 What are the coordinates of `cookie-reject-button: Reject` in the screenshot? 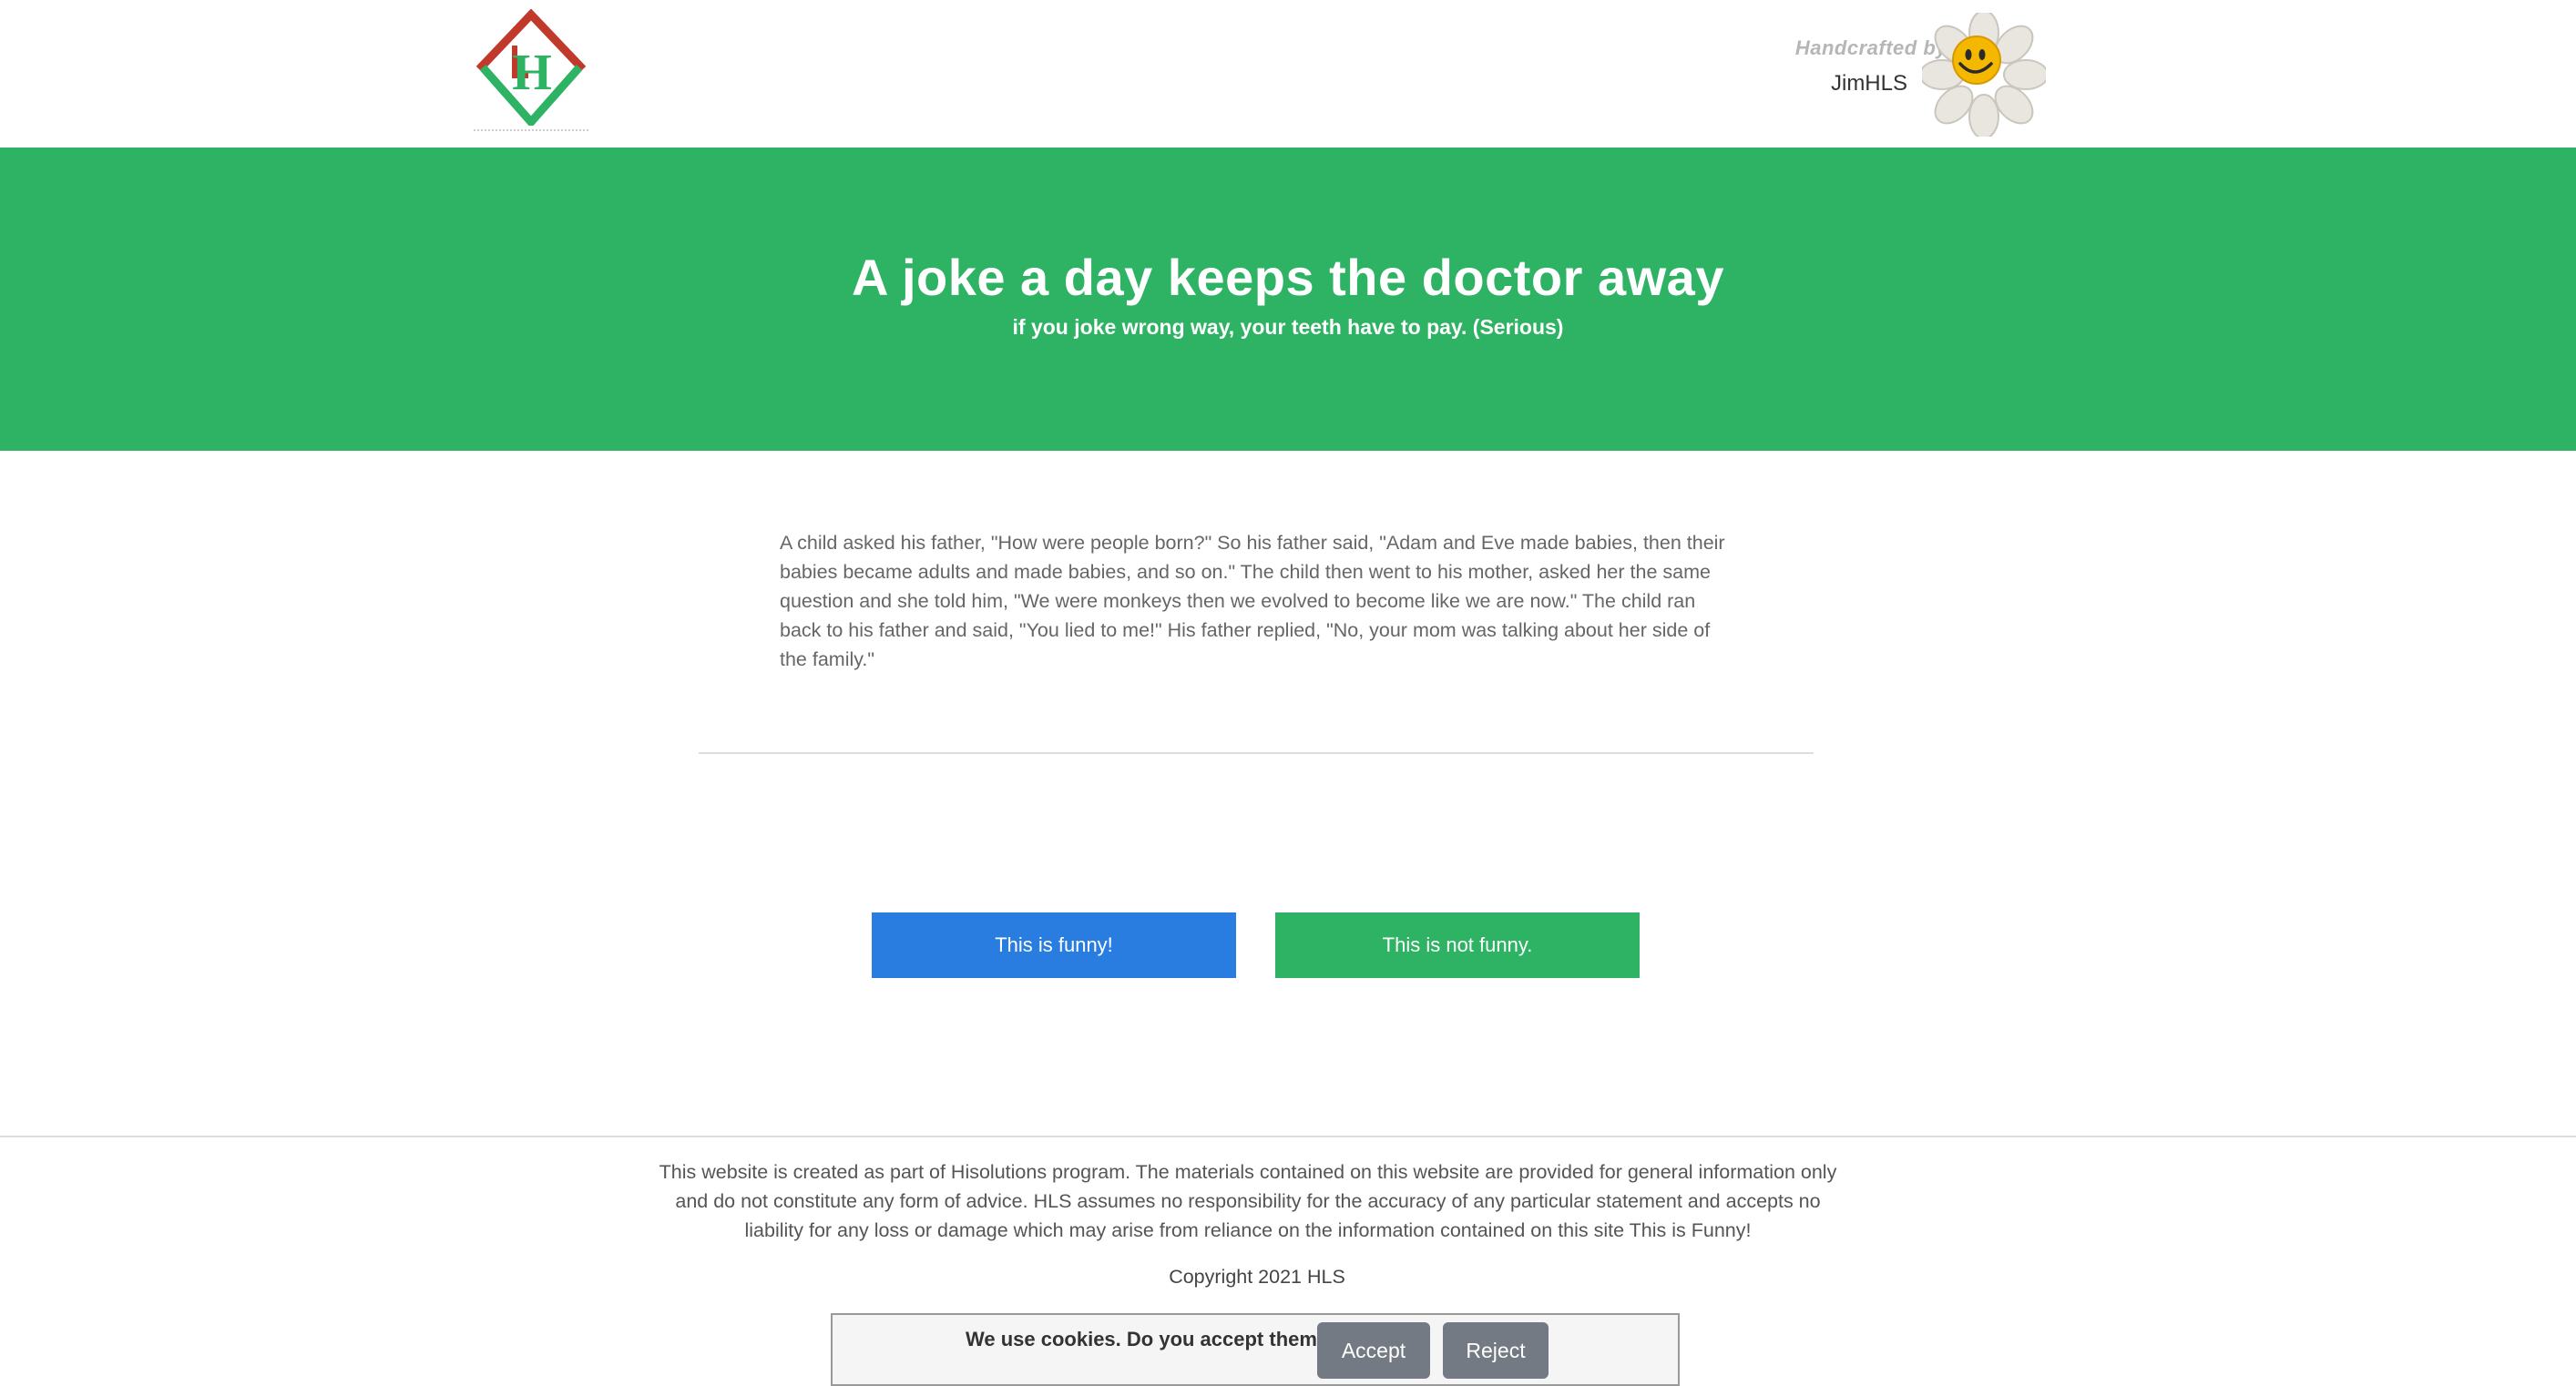 It's located at (1496, 1350).